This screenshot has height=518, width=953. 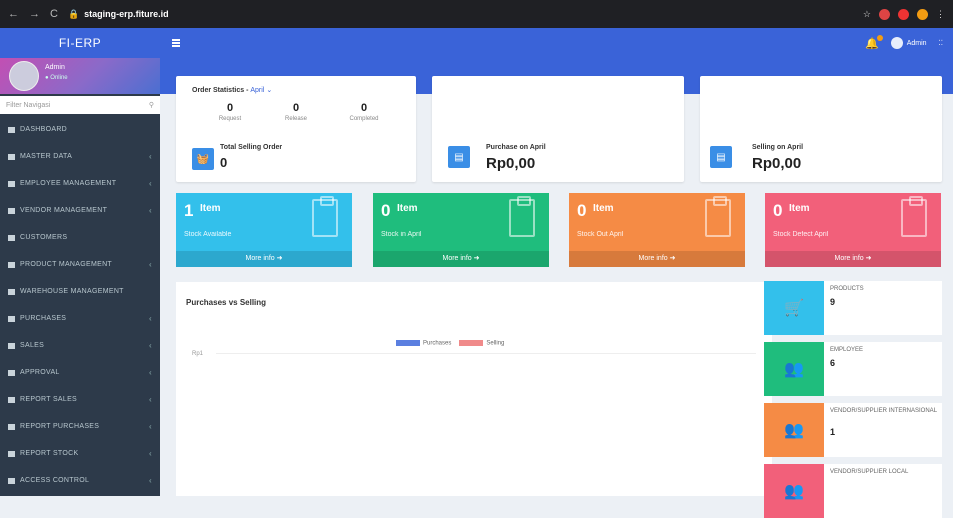 What do you see at coordinates (49, 453) in the screenshot?
I see `sidebar-item-label: REPORT STOCK` at bounding box center [49, 453].